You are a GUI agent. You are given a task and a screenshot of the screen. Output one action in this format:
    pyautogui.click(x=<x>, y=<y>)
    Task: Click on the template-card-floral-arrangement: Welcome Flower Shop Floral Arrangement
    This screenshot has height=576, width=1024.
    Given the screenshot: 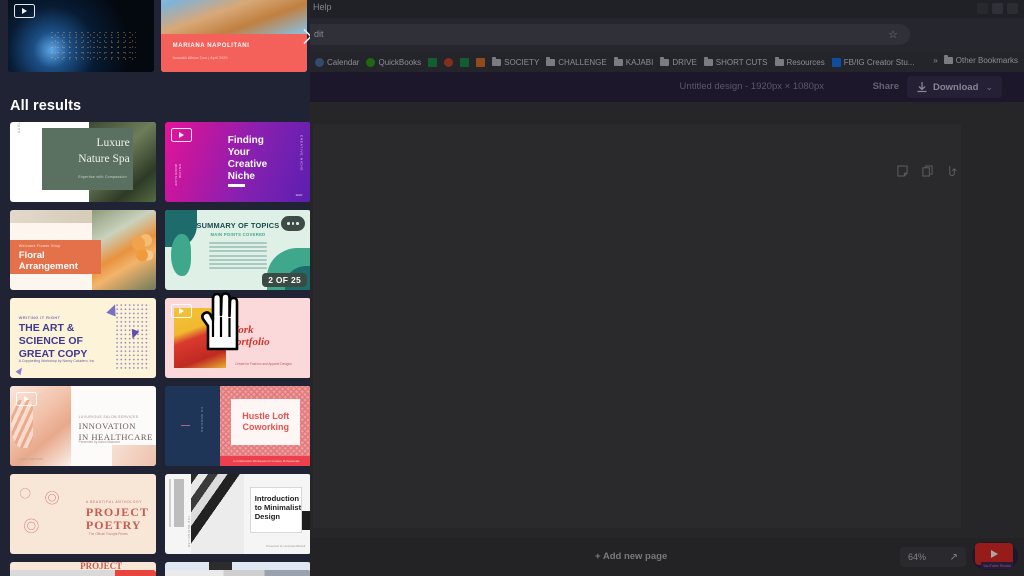 What is the action you would take?
    pyautogui.click(x=83, y=250)
    